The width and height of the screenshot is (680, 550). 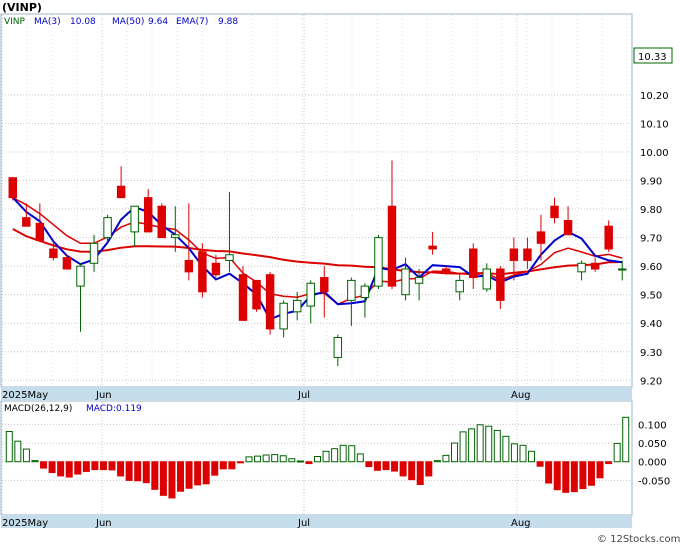 I want to click on svg-text:VINP MA(3) 10.08: VINP MA(3) 10.08 MA(50) 9.64 EMA(7) 9.88, so click(x=121, y=22).